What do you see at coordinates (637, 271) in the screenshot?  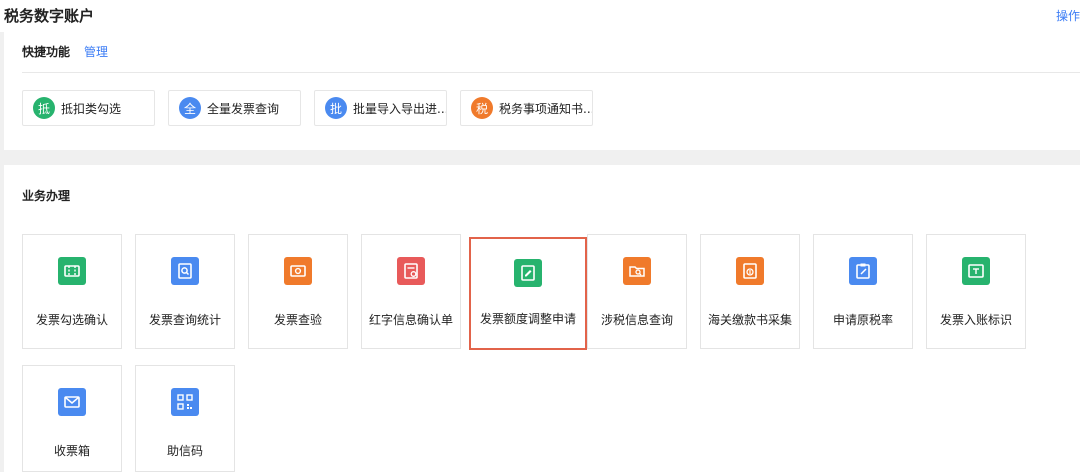 I see `folder-search-icon` at bounding box center [637, 271].